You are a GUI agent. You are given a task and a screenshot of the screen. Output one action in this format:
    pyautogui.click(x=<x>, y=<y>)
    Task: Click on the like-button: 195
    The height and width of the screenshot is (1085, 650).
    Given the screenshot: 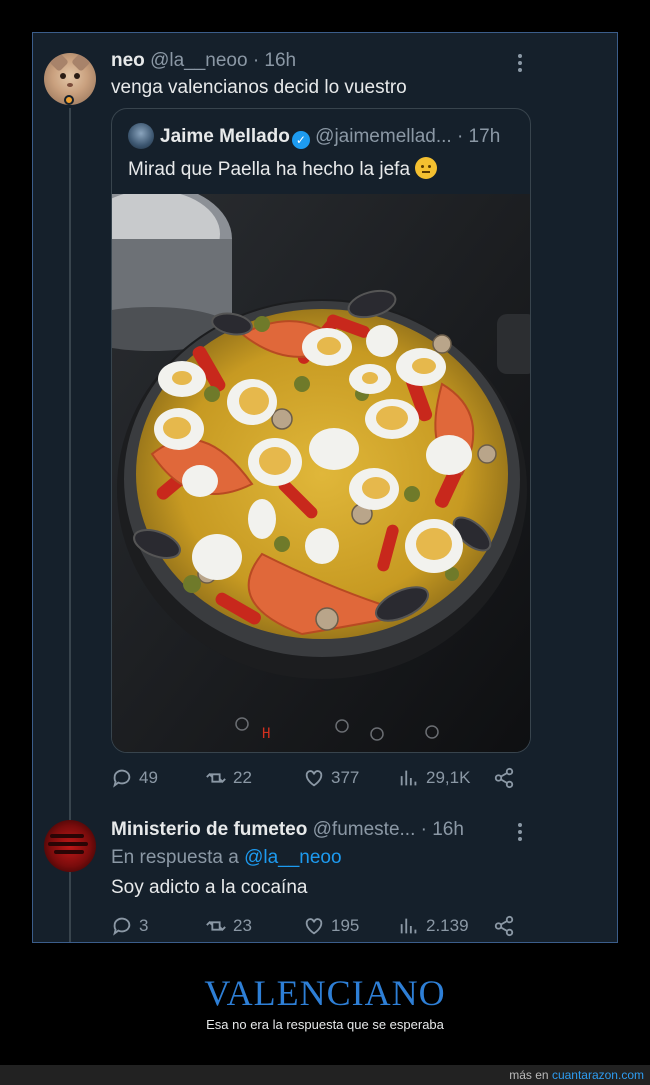 What is the action you would take?
    pyautogui.click(x=331, y=926)
    